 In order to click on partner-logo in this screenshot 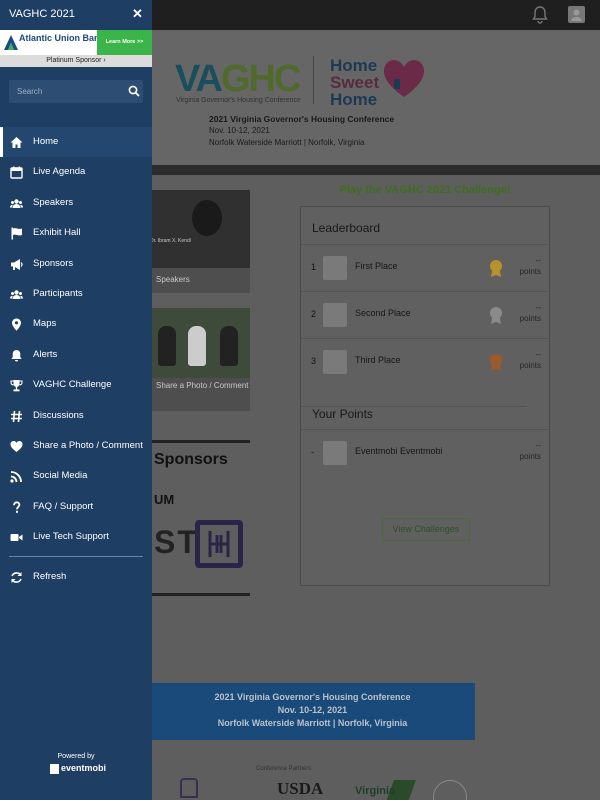, I will do `click(189, 788)`.